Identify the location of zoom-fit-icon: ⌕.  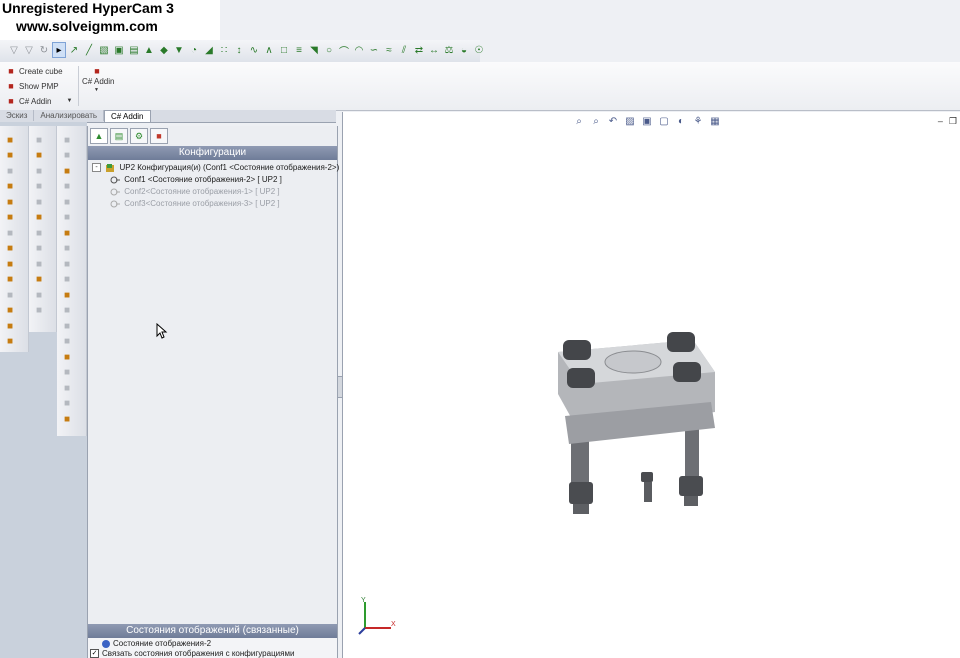
(579, 121).